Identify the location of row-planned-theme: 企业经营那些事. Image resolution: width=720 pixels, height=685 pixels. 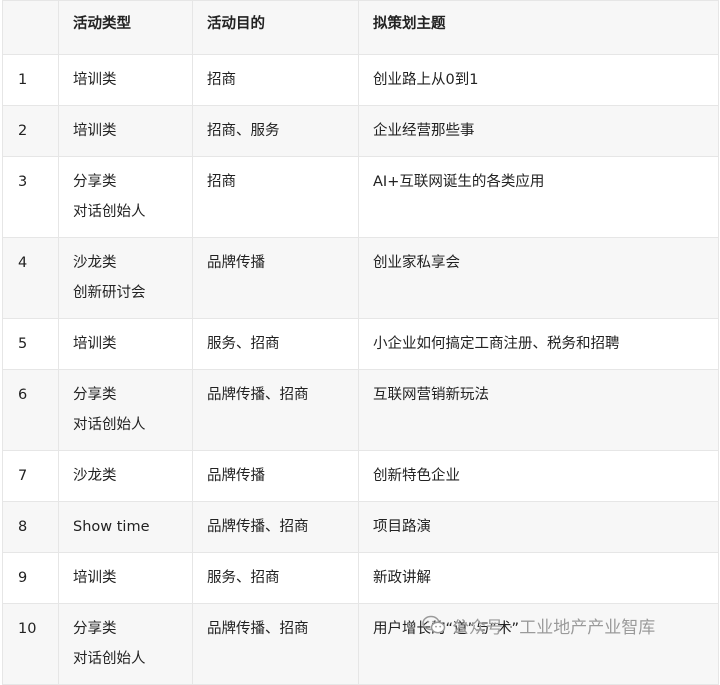
(538, 131).